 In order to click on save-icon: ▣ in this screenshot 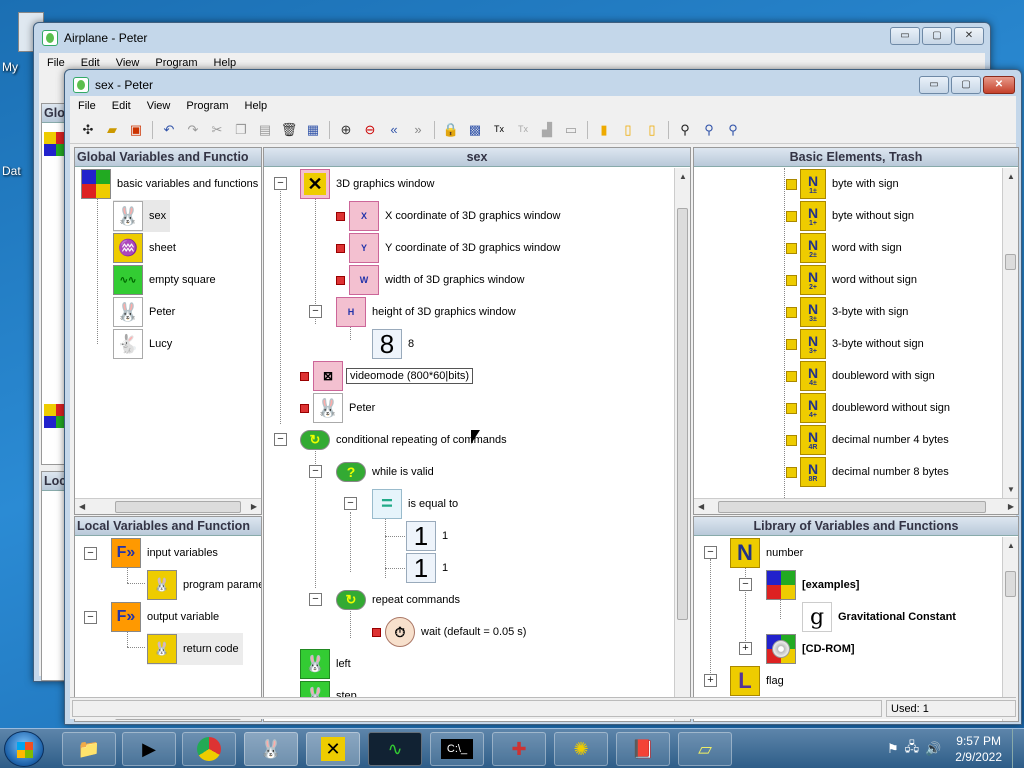, I will do `click(136, 130)`.